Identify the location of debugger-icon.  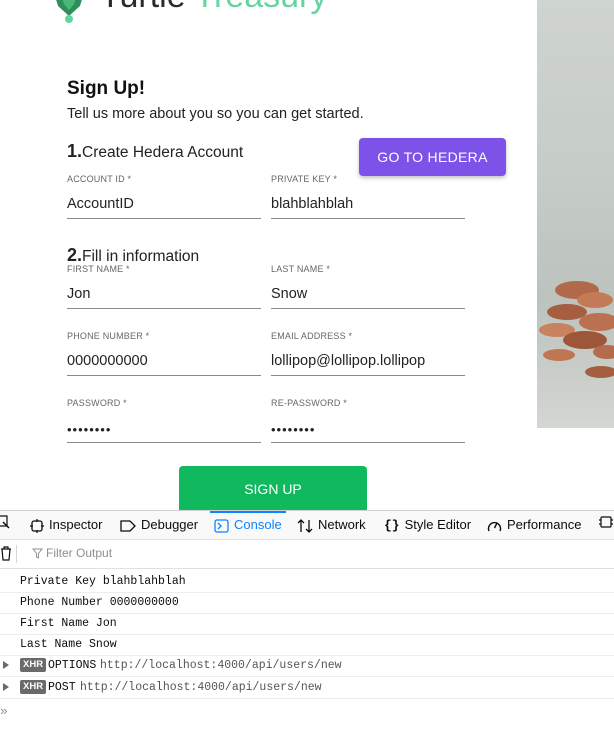
(128, 525).